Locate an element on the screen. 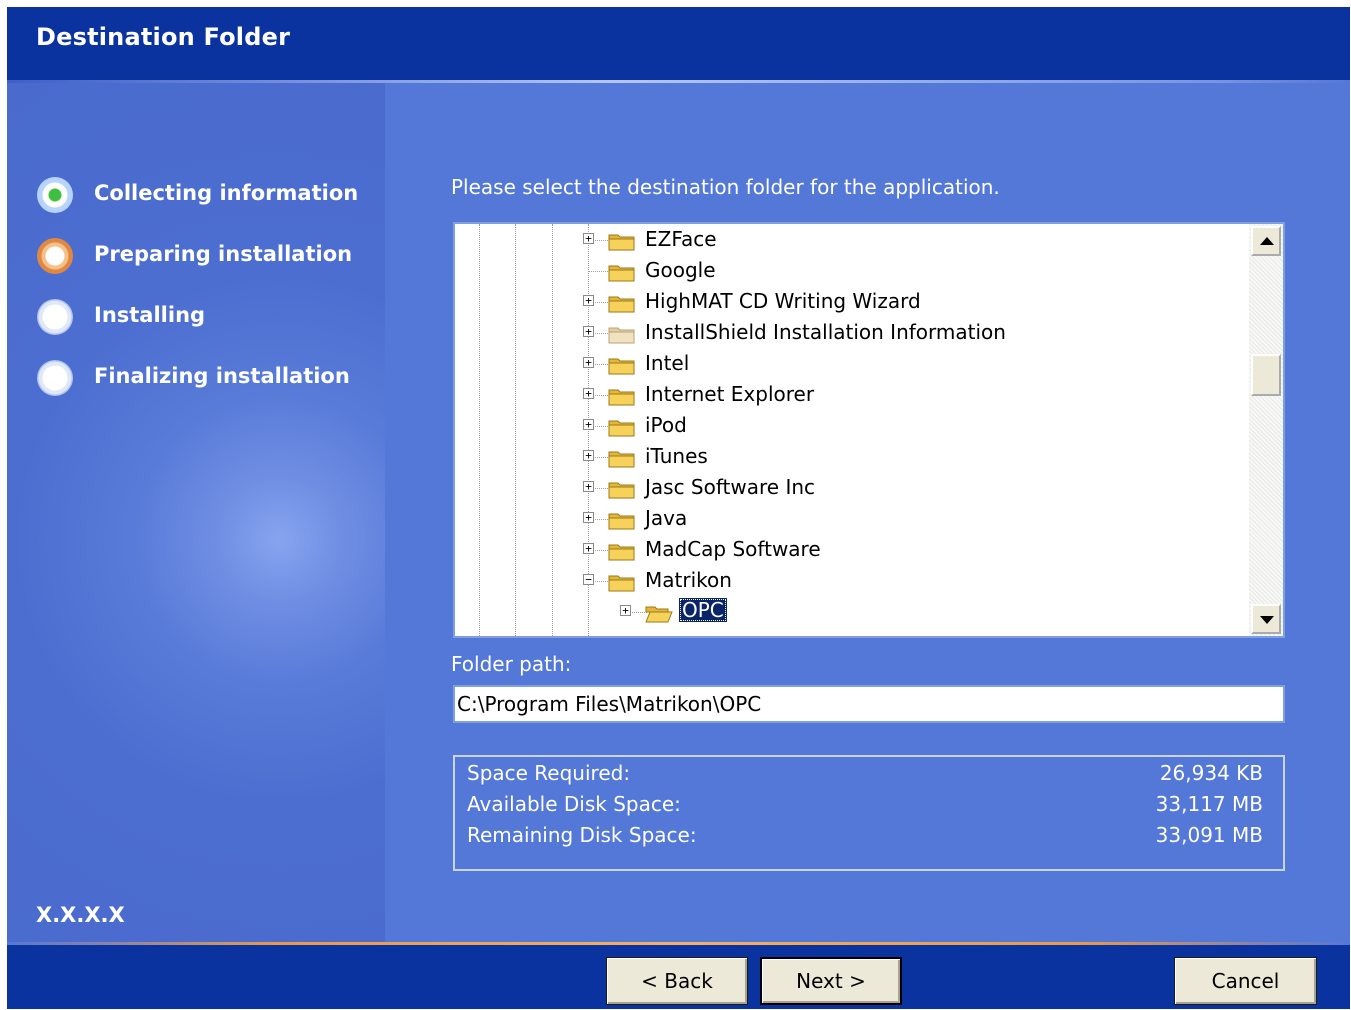 The image size is (1351, 1010). tree-item-label: Intel is located at coordinates (667, 363).